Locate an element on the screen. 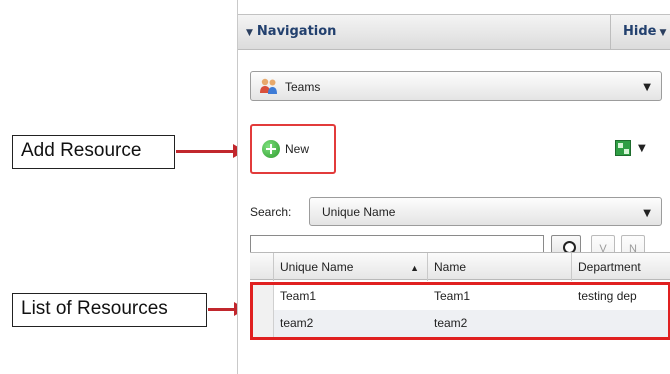 The height and width of the screenshot is (374, 670). cell-unique-name: team2 is located at coordinates (297, 323).